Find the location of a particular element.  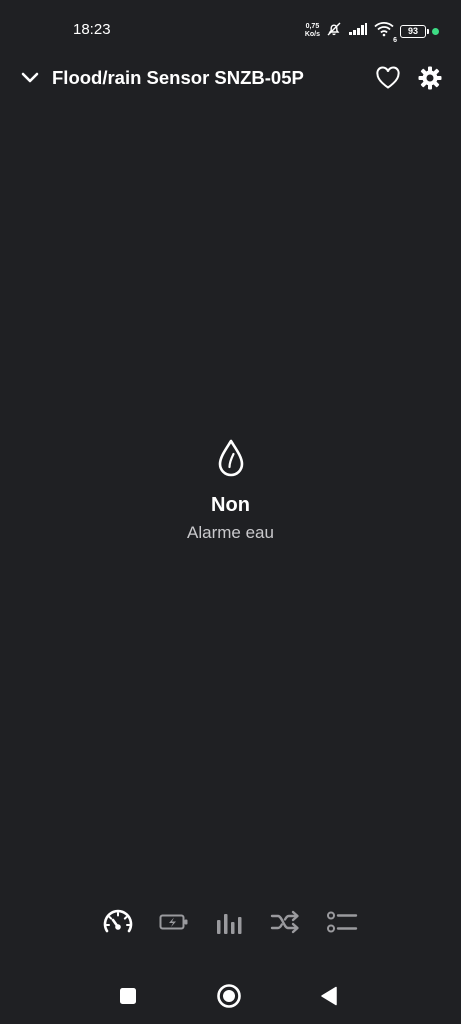

signal-icon is located at coordinates (358, 31).